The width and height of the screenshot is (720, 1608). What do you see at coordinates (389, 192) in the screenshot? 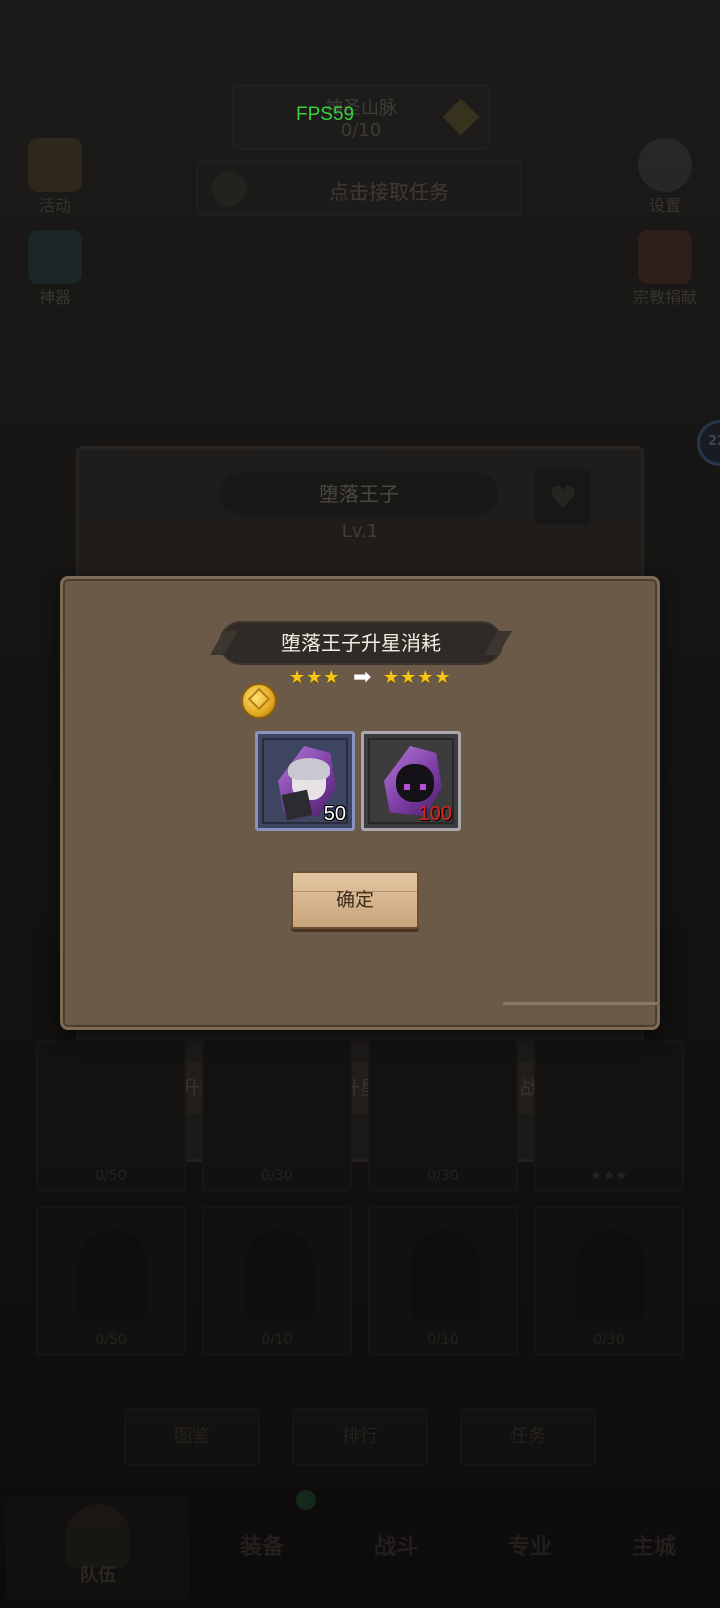
I see `quest-label: 点击接取任务` at bounding box center [389, 192].